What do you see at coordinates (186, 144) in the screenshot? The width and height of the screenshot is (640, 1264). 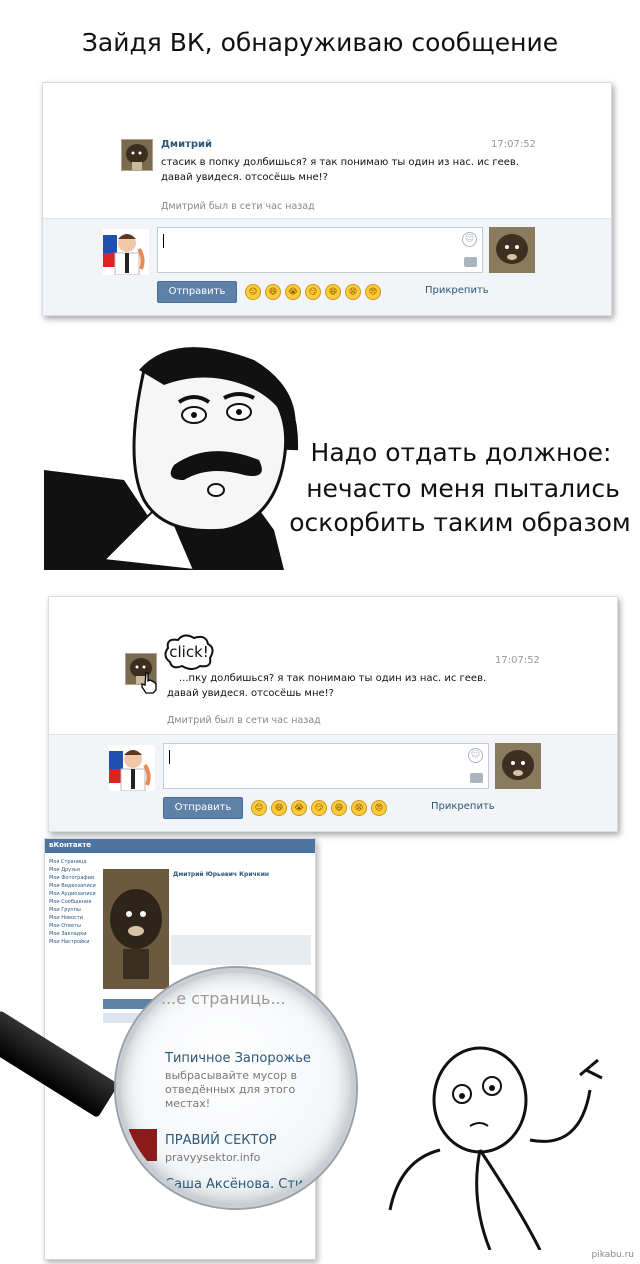 I see `sender-name: Дмитрий` at bounding box center [186, 144].